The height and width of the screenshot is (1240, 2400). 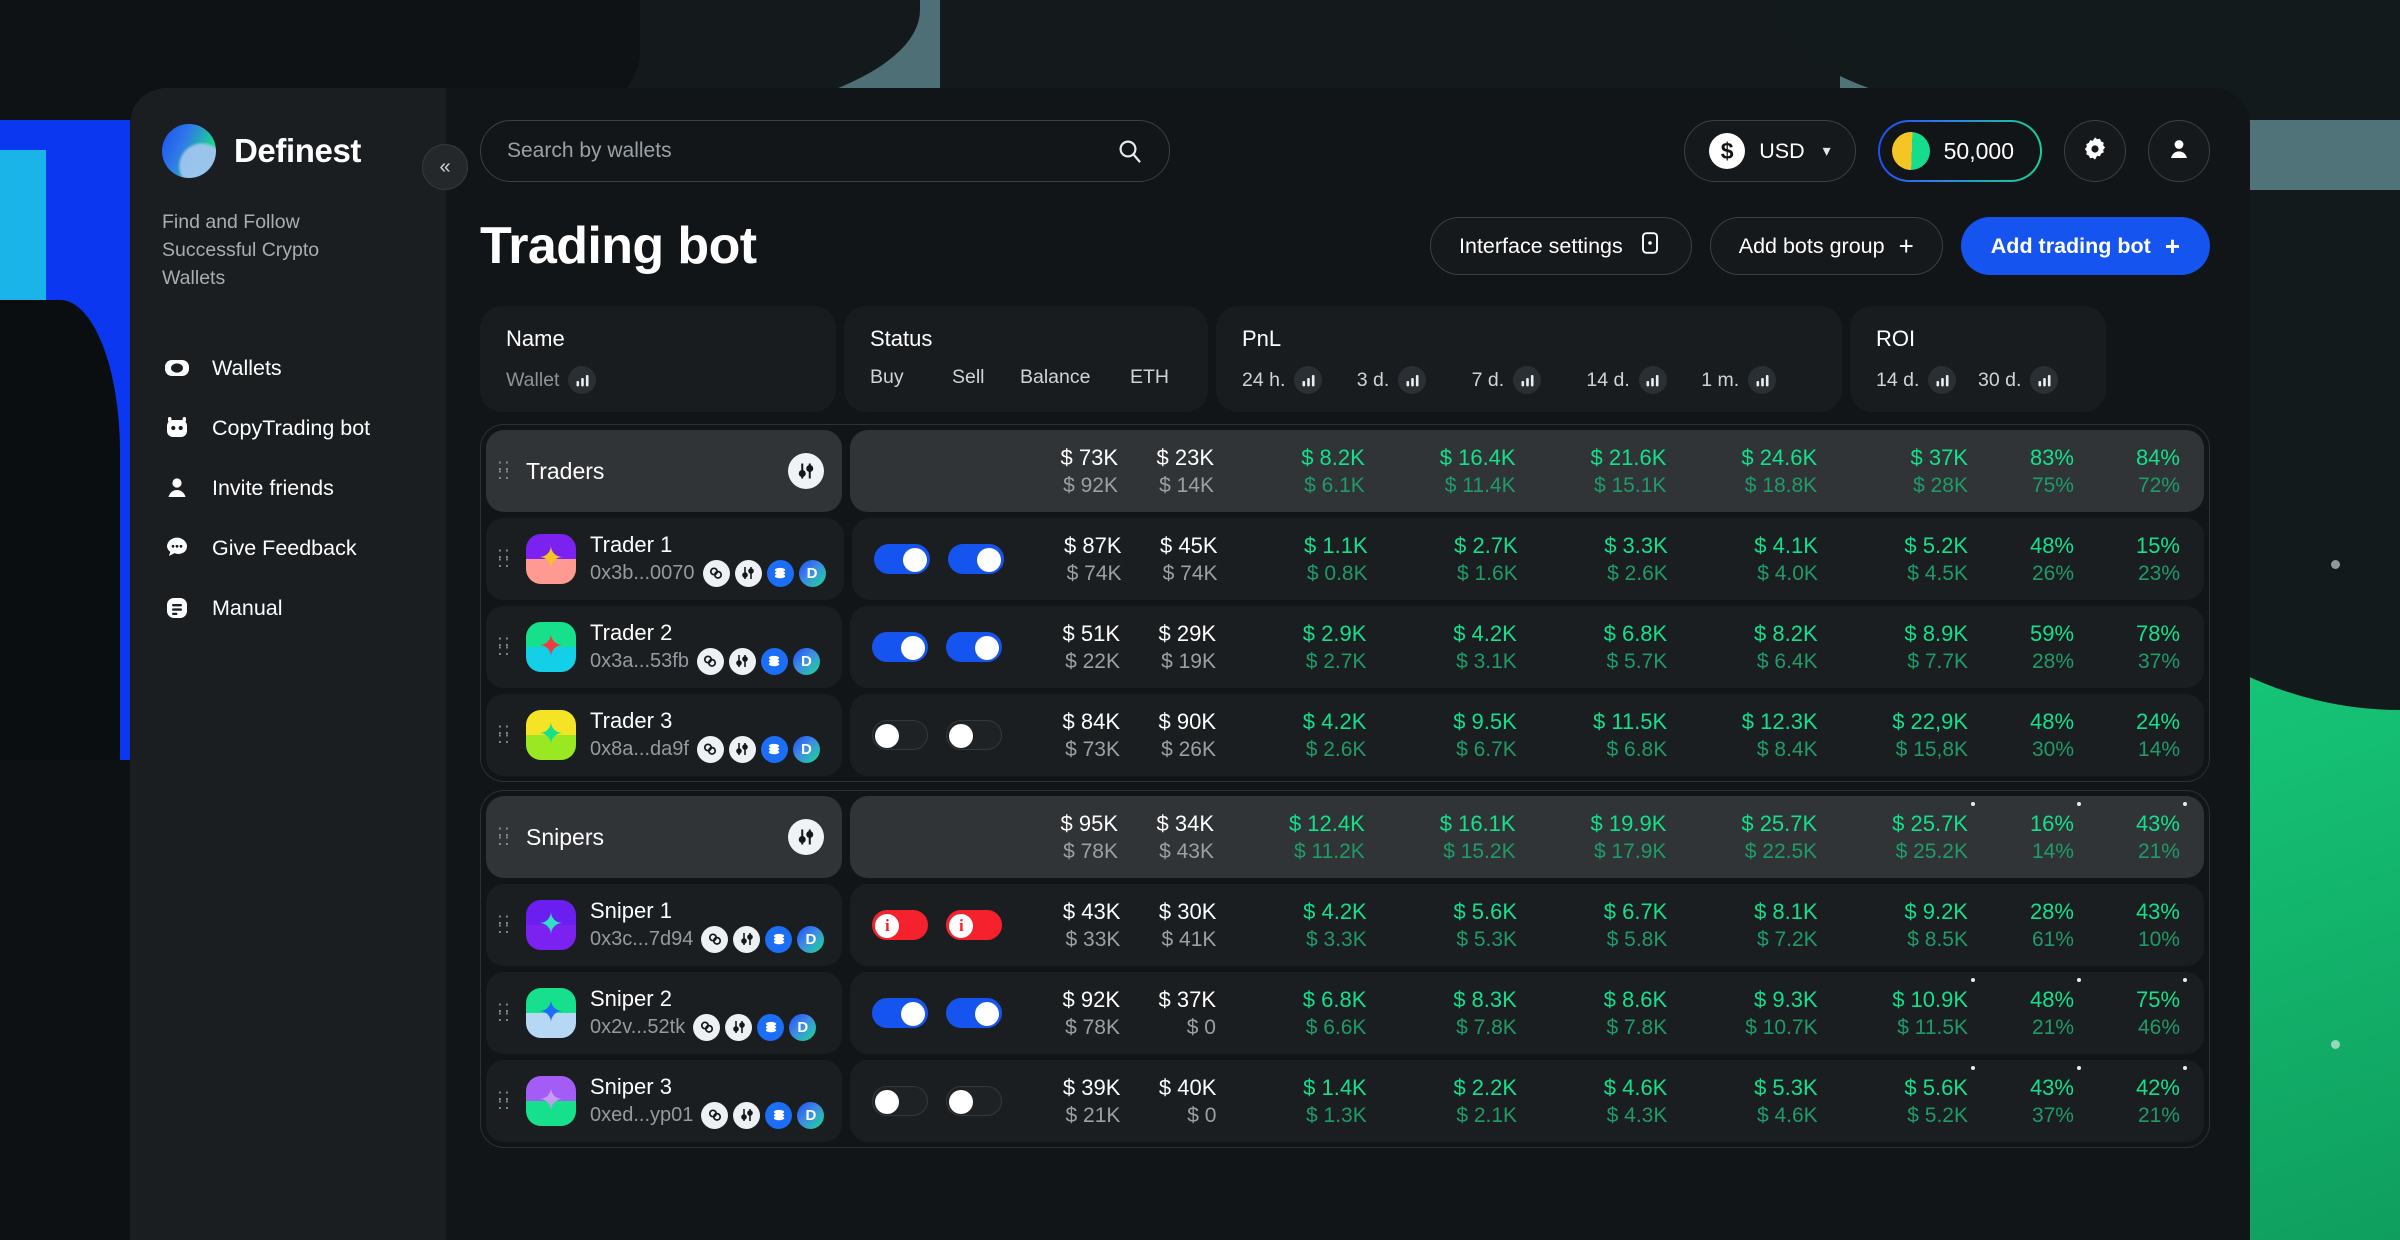 What do you see at coordinates (1927, 380) in the screenshot?
I see `column-subheader-roi-14d: 14 d.` at bounding box center [1927, 380].